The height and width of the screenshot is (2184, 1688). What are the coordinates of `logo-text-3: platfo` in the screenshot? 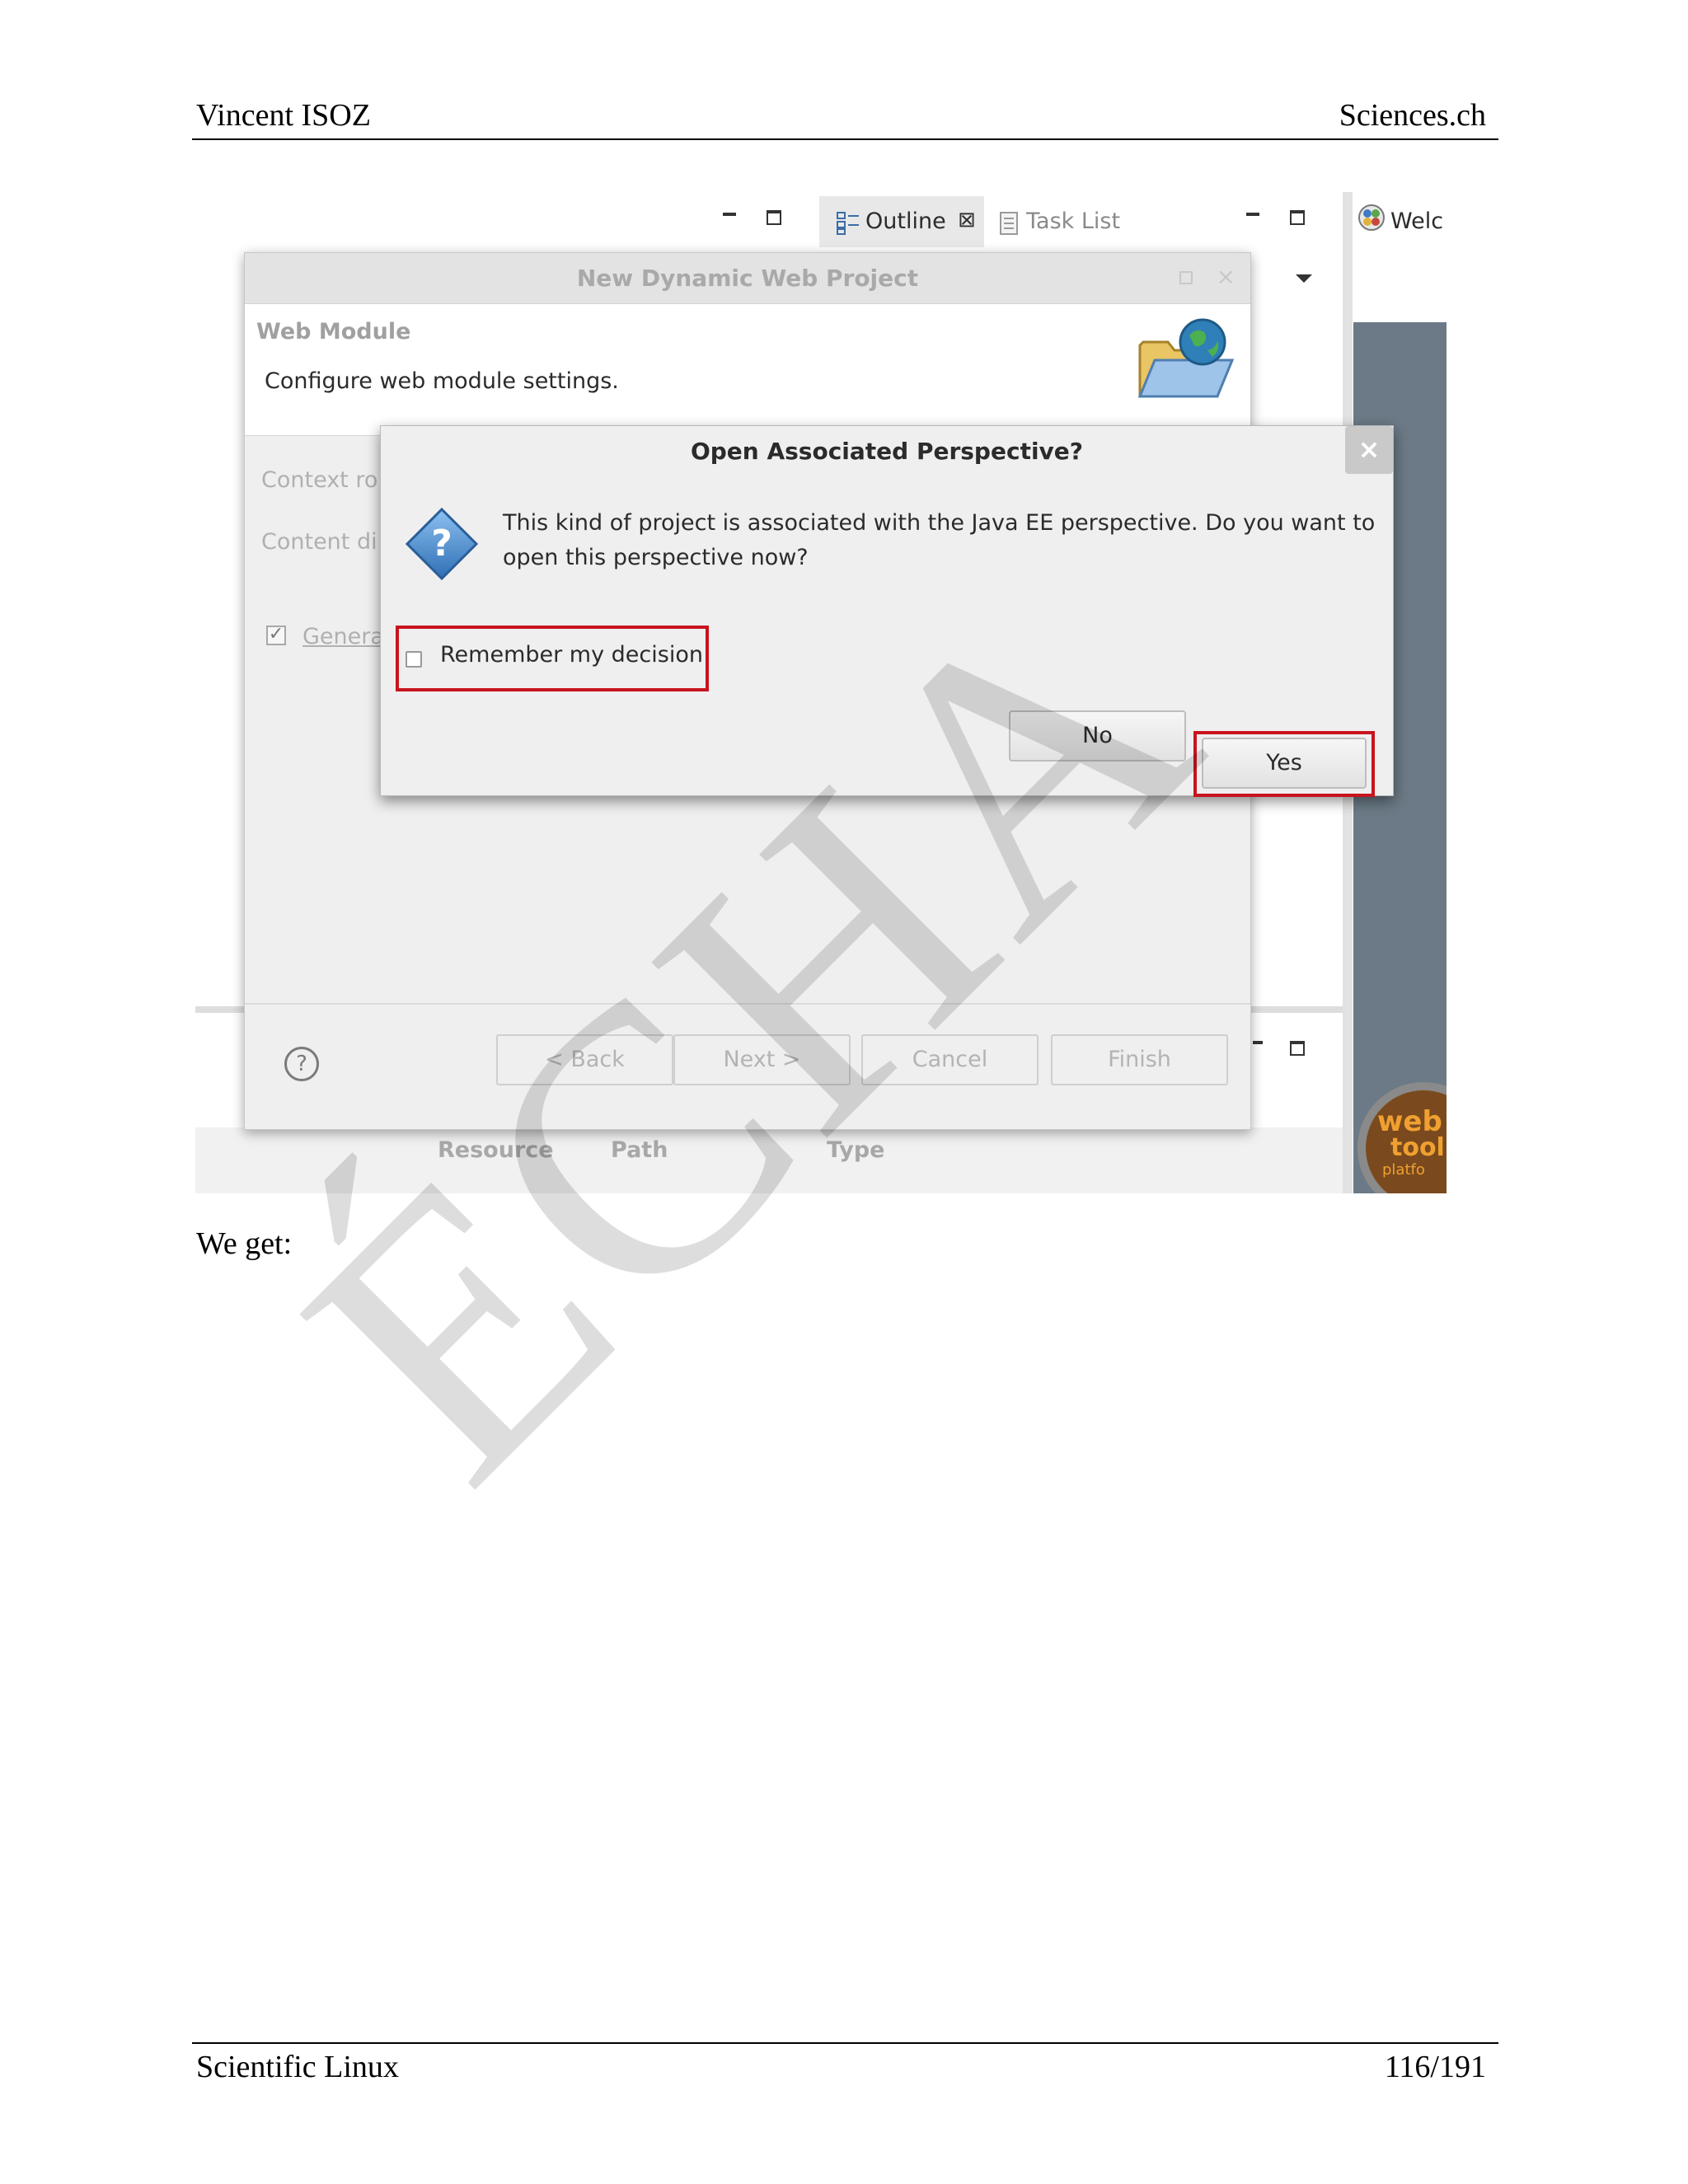 It's located at (1404, 1170).